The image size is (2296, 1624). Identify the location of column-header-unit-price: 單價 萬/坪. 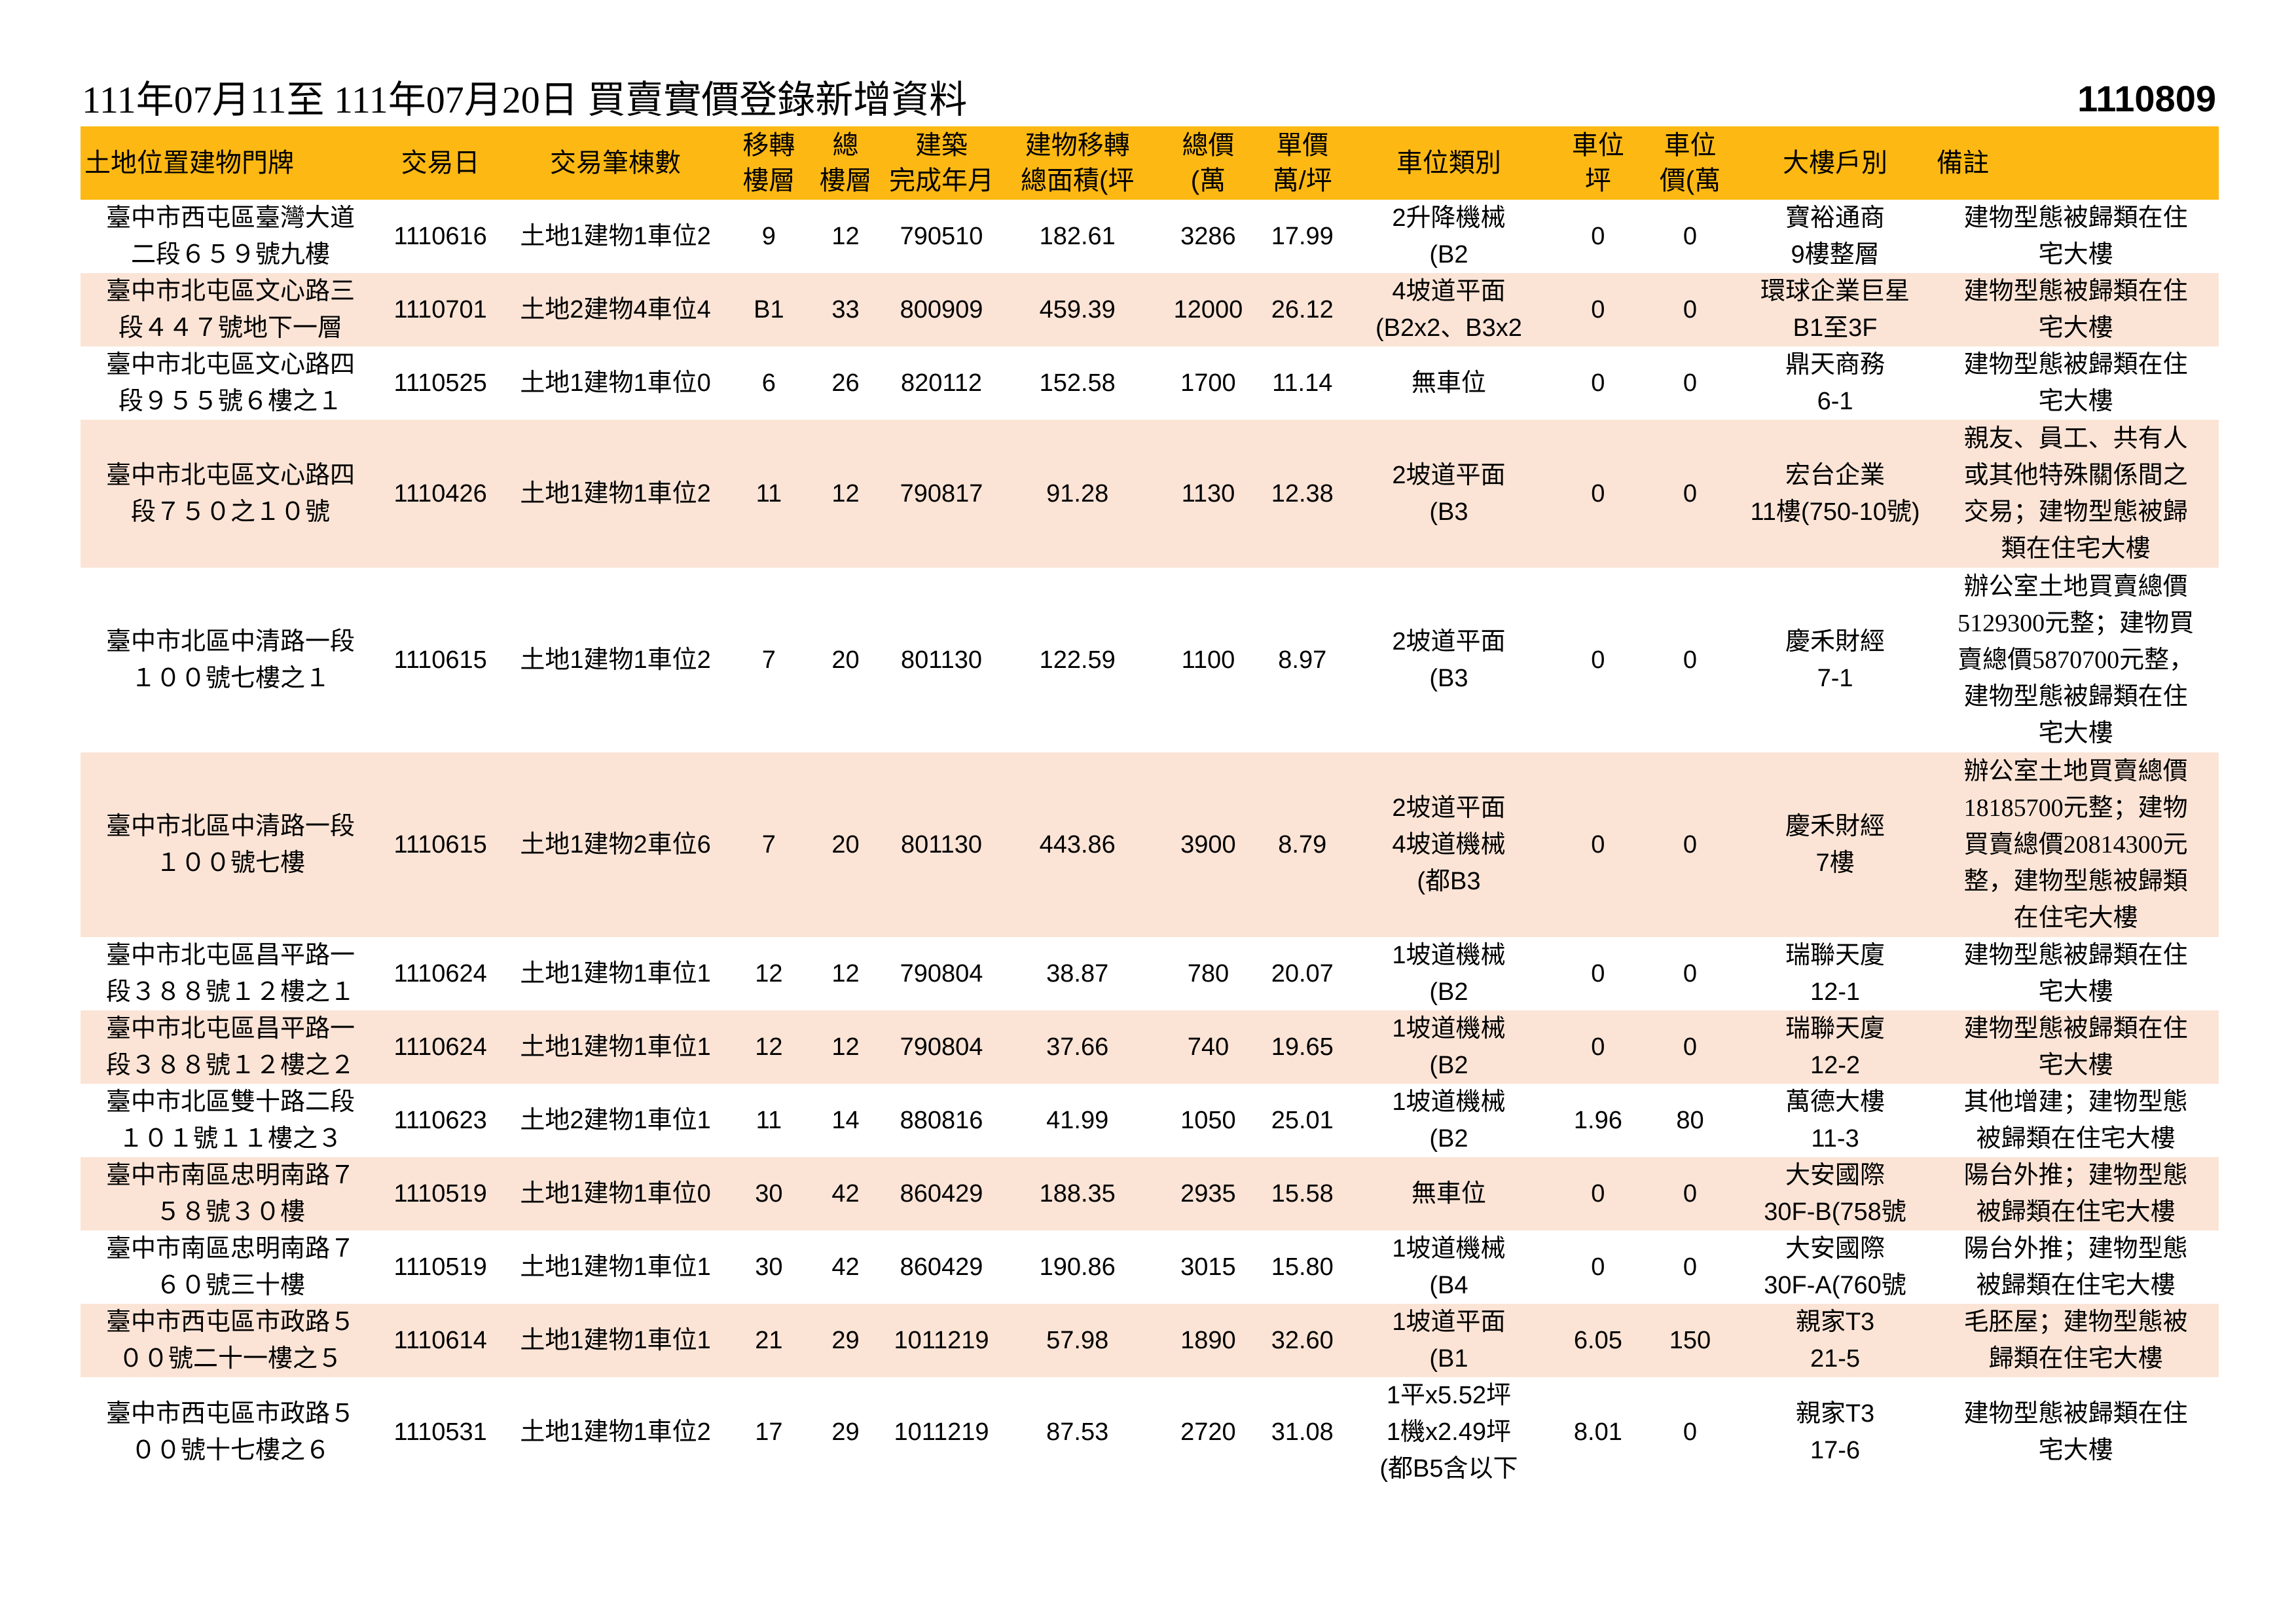
(1302, 163).